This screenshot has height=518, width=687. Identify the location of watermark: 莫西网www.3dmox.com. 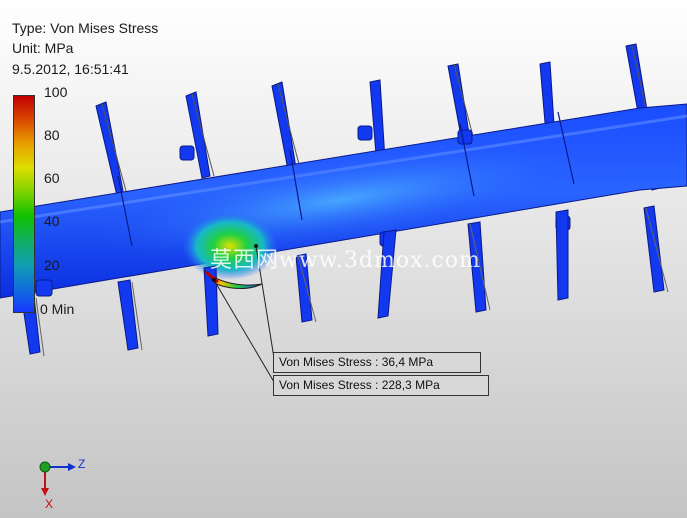
(345, 260).